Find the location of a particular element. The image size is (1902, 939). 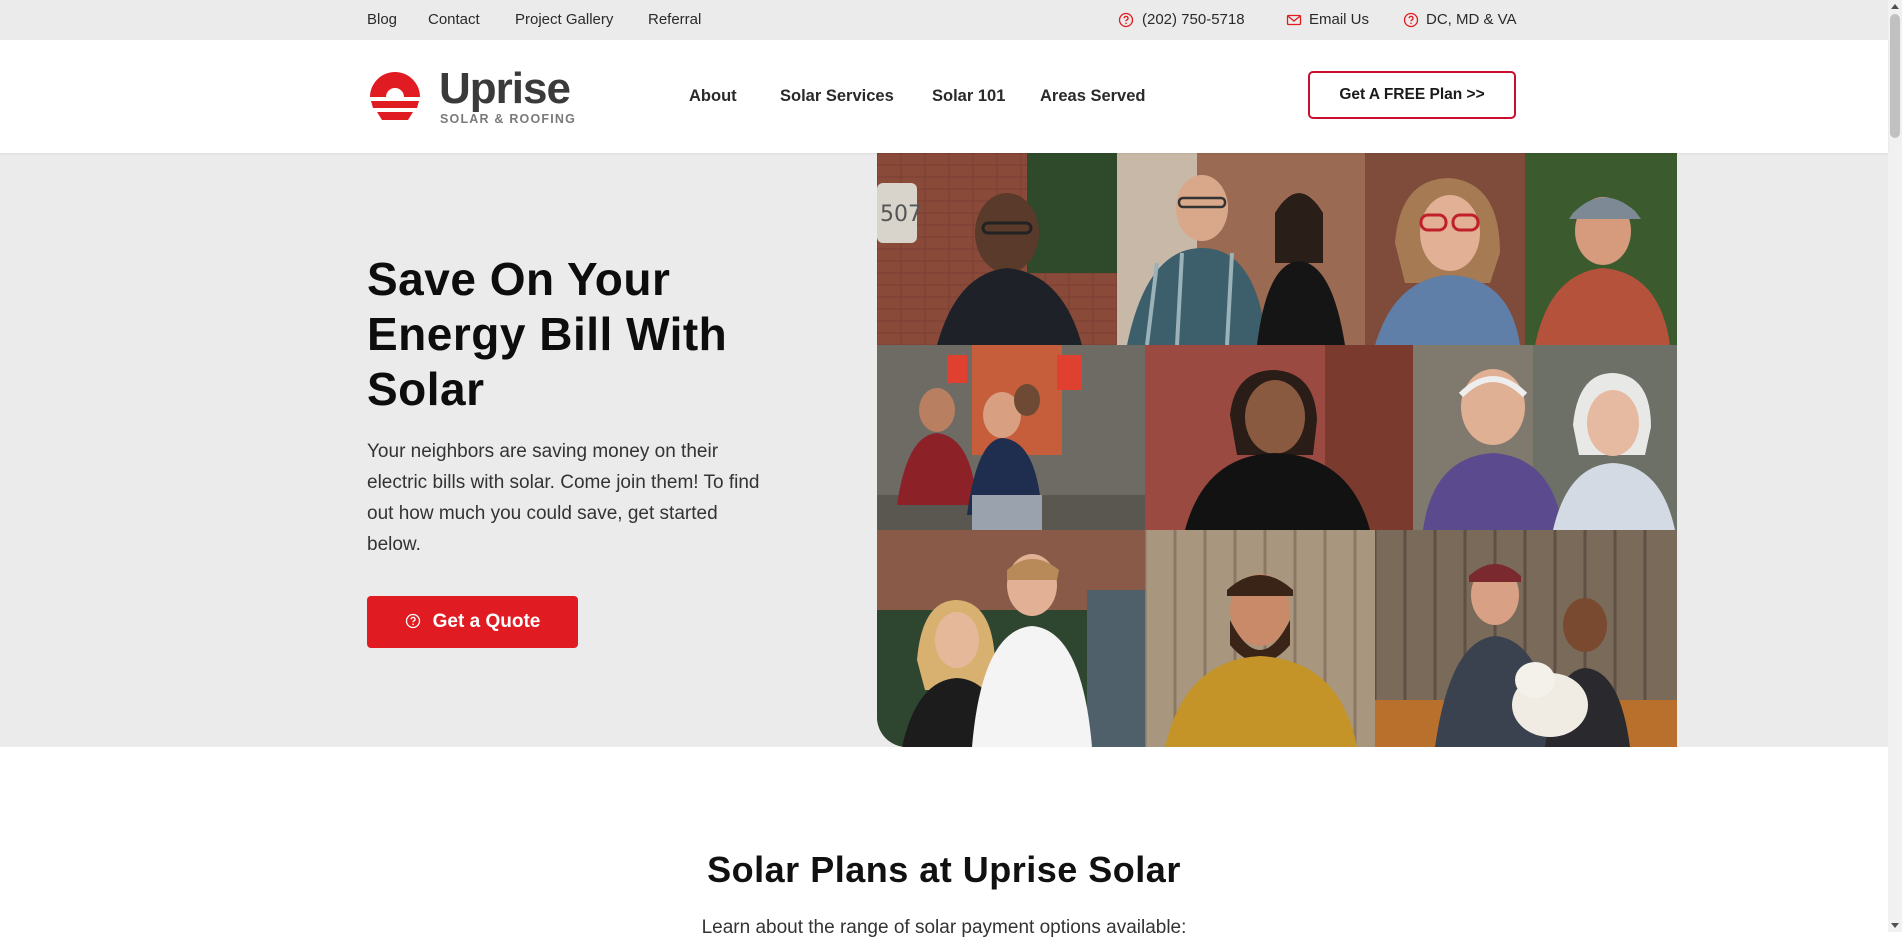

scroll-up-arrow-icon is located at coordinates (1895, 6).